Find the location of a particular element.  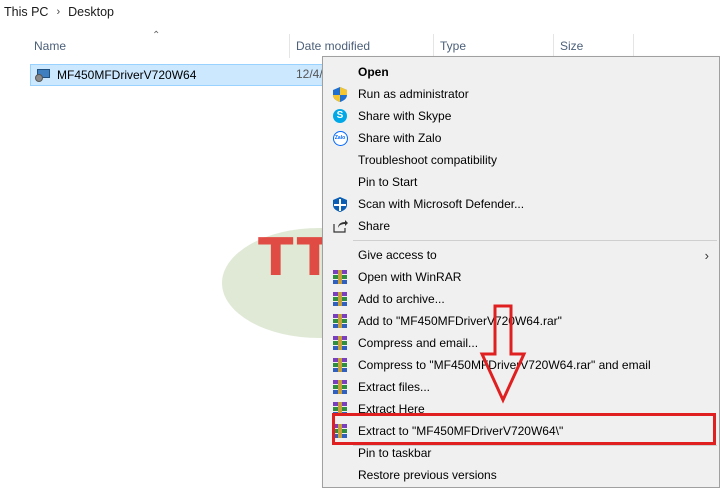

menu-item-share-with-zalo: Zalo Share with Zalo is located at coordinates (521, 138).